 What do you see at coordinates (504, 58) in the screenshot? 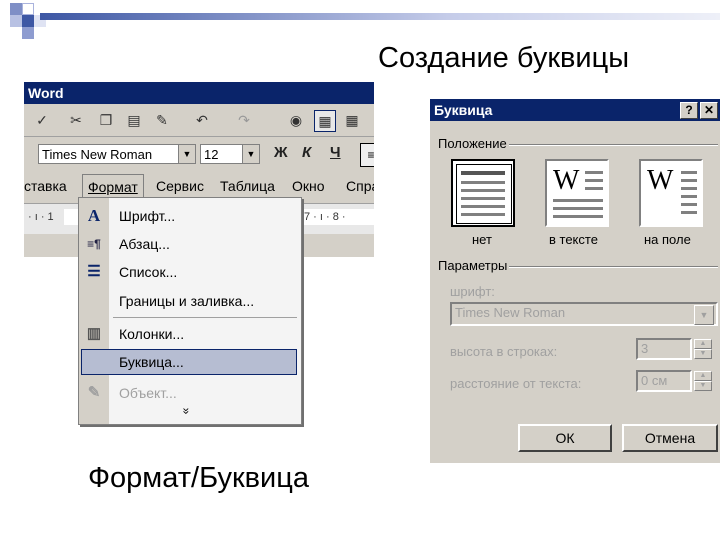
I see `slide-title: Создание буквицы` at bounding box center [504, 58].